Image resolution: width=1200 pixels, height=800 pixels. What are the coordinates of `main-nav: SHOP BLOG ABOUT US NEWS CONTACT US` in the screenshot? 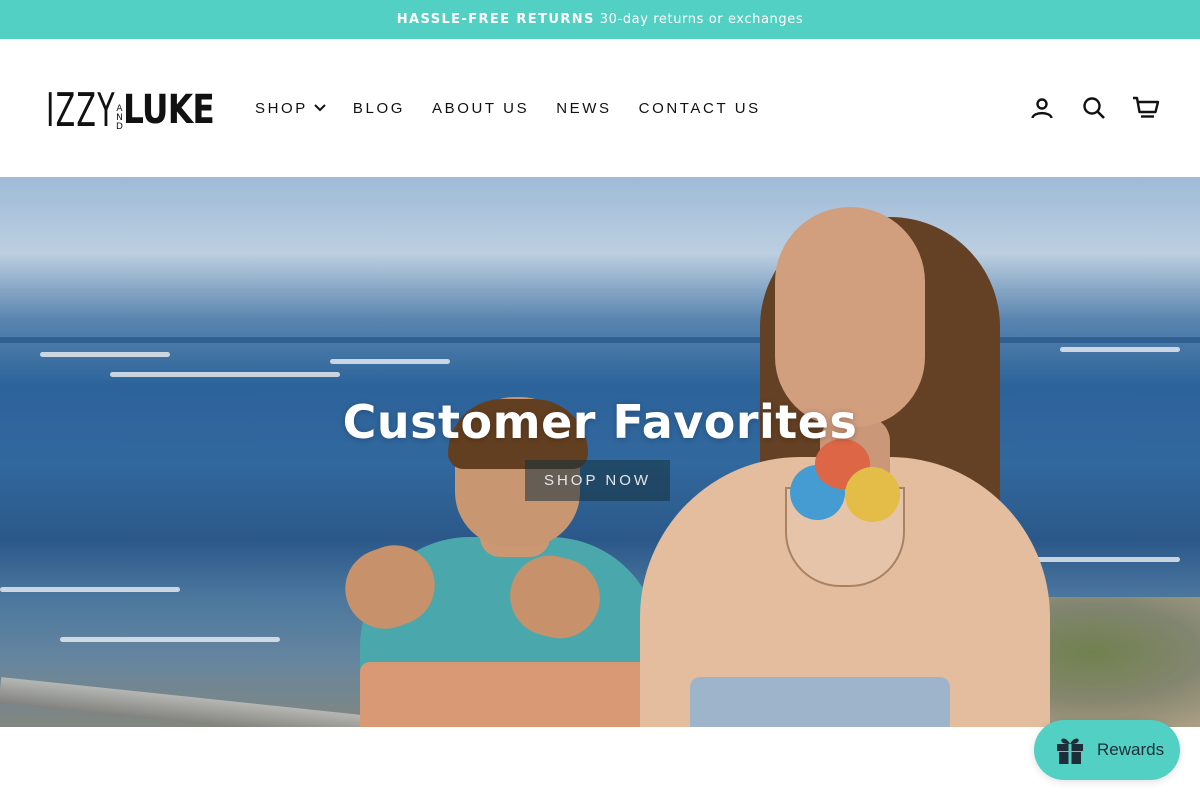 It's located at (521, 108).